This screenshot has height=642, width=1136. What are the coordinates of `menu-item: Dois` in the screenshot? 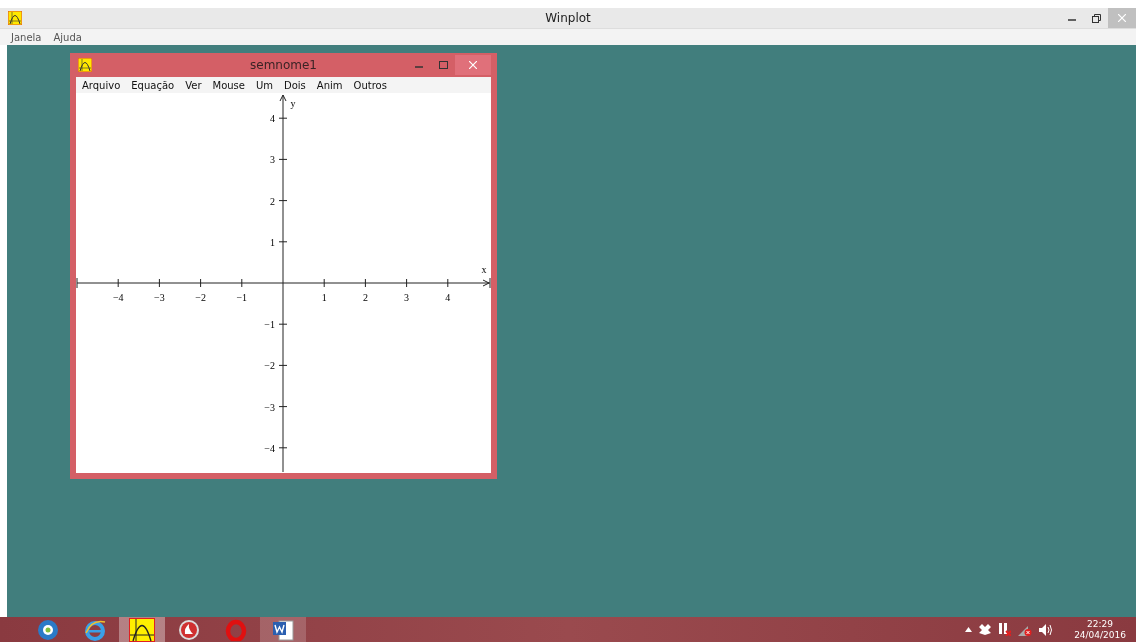 It's located at (295, 85).